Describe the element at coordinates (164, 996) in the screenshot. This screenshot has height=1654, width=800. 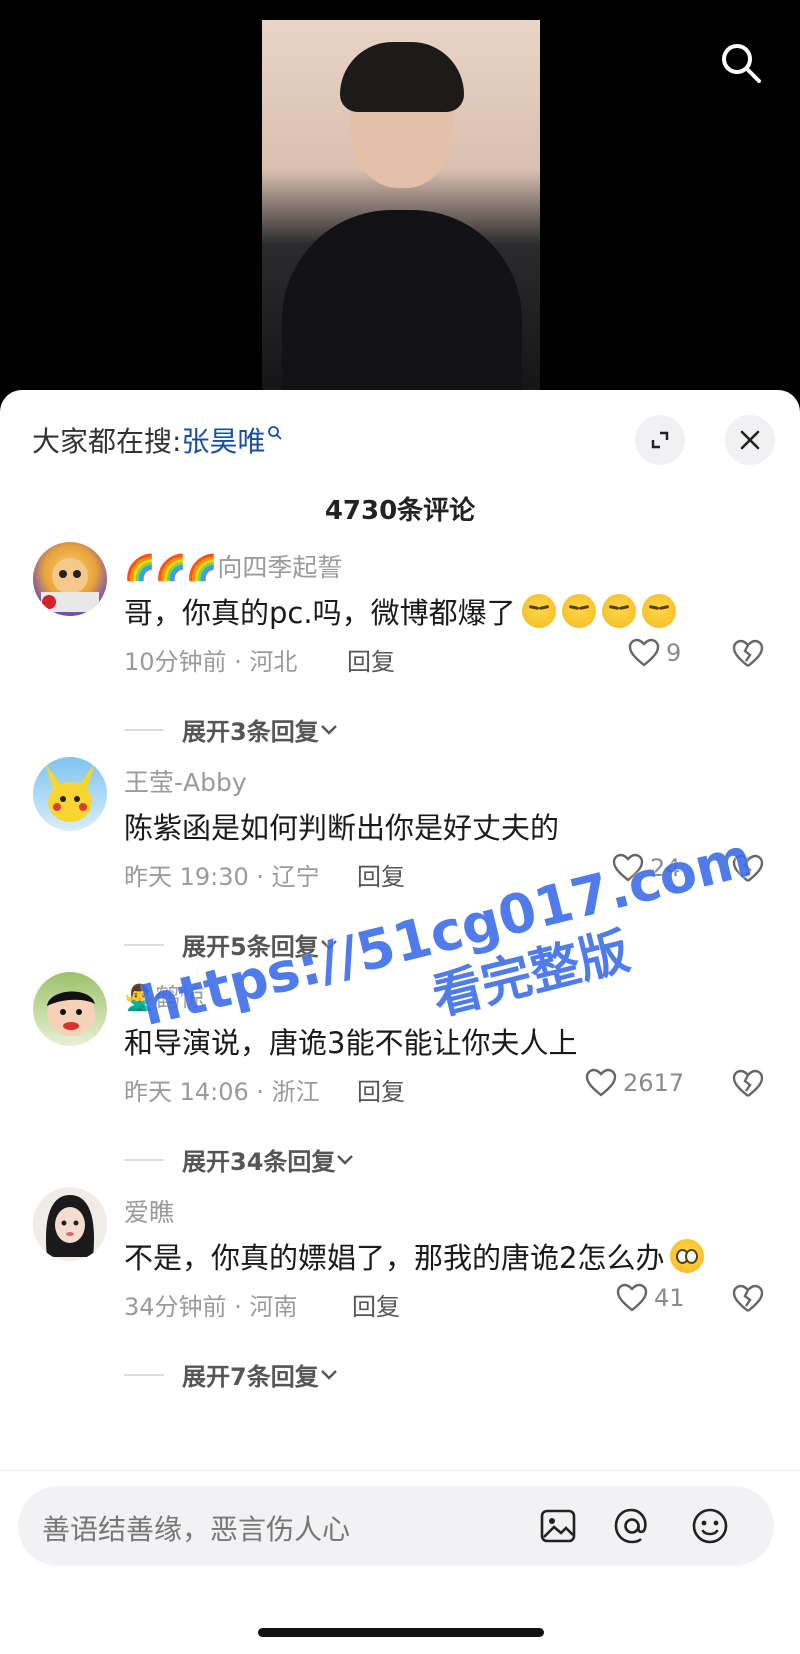
I see `comment-author: 🙅‍♂️鹤惊` at that location.